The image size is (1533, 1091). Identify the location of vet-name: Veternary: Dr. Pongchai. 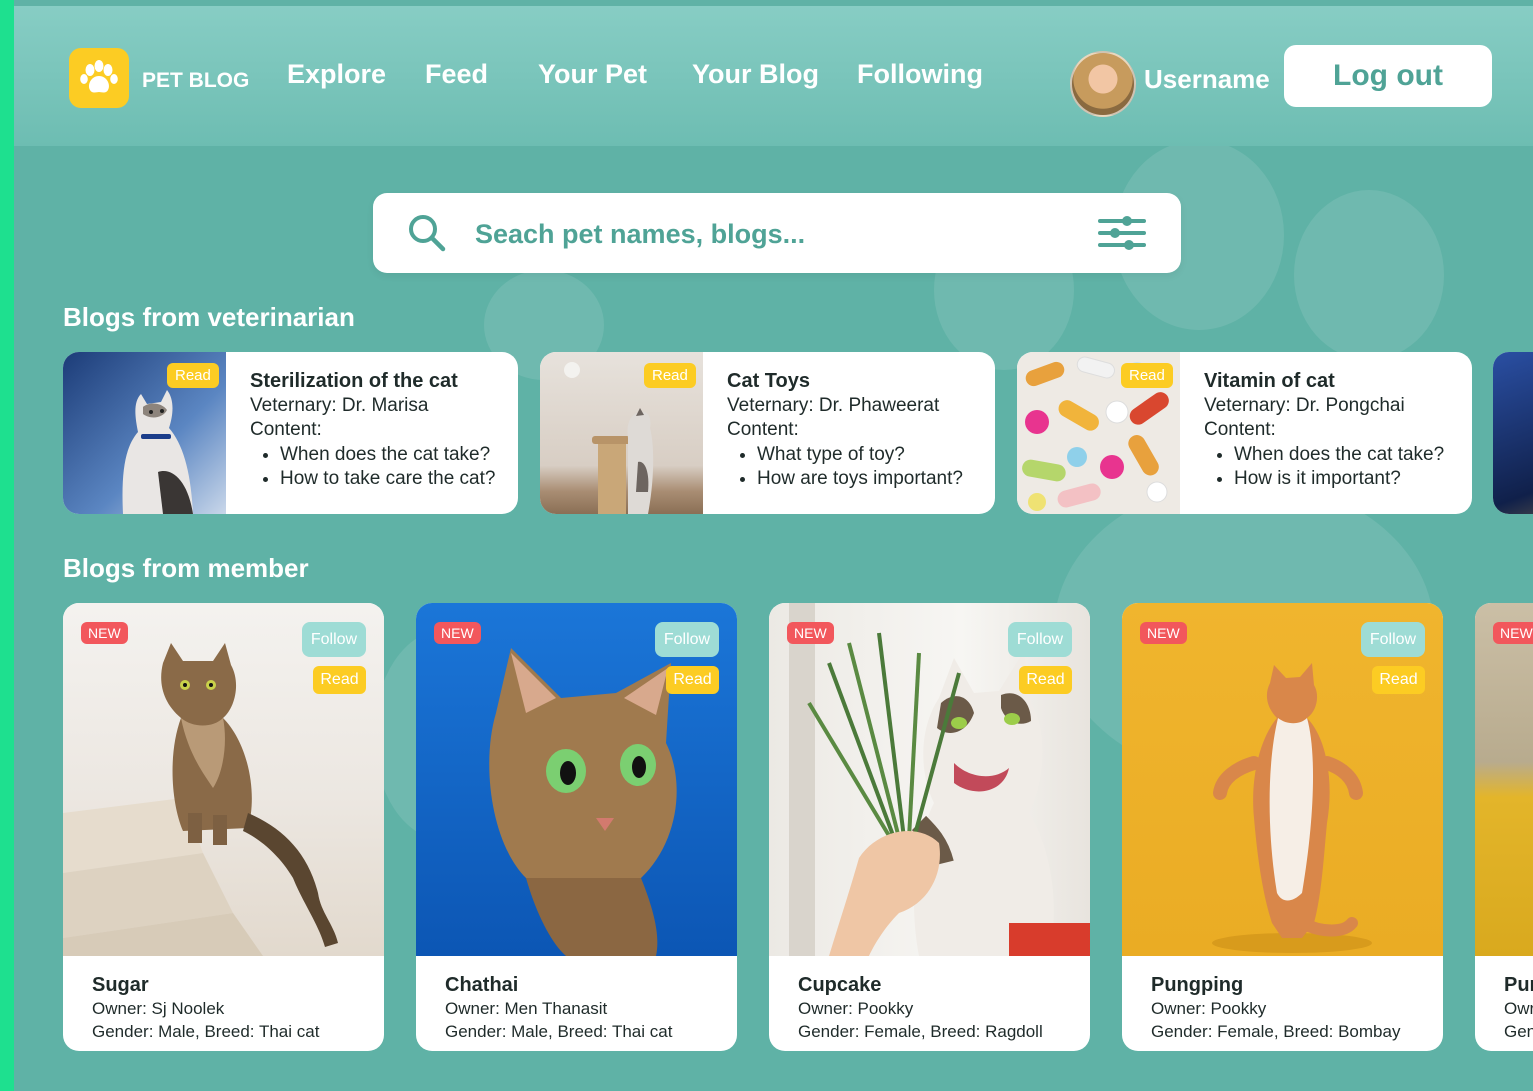
(1304, 405).